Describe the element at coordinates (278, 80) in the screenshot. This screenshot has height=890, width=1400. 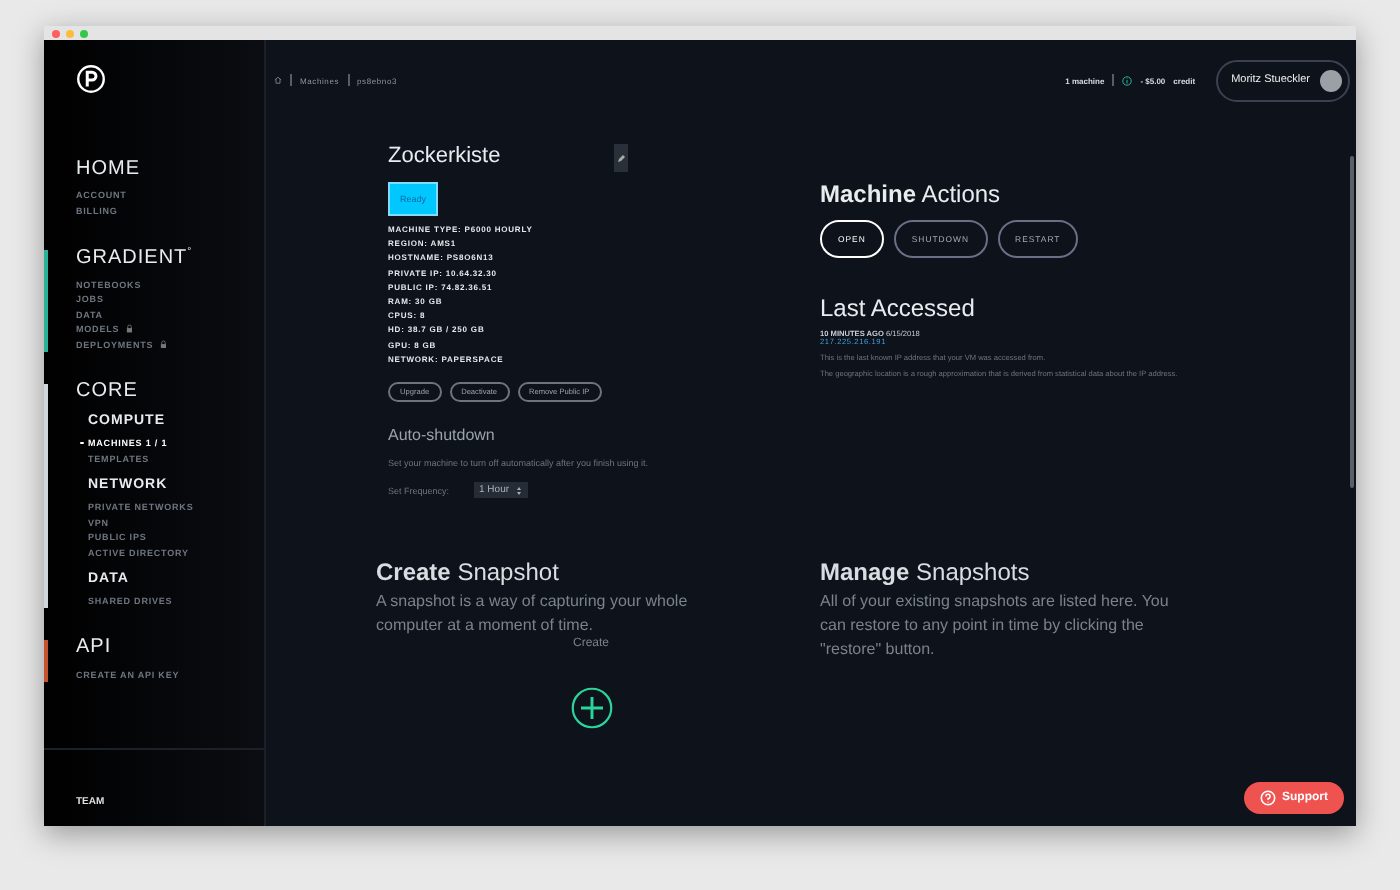
I see `home-icon` at that location.